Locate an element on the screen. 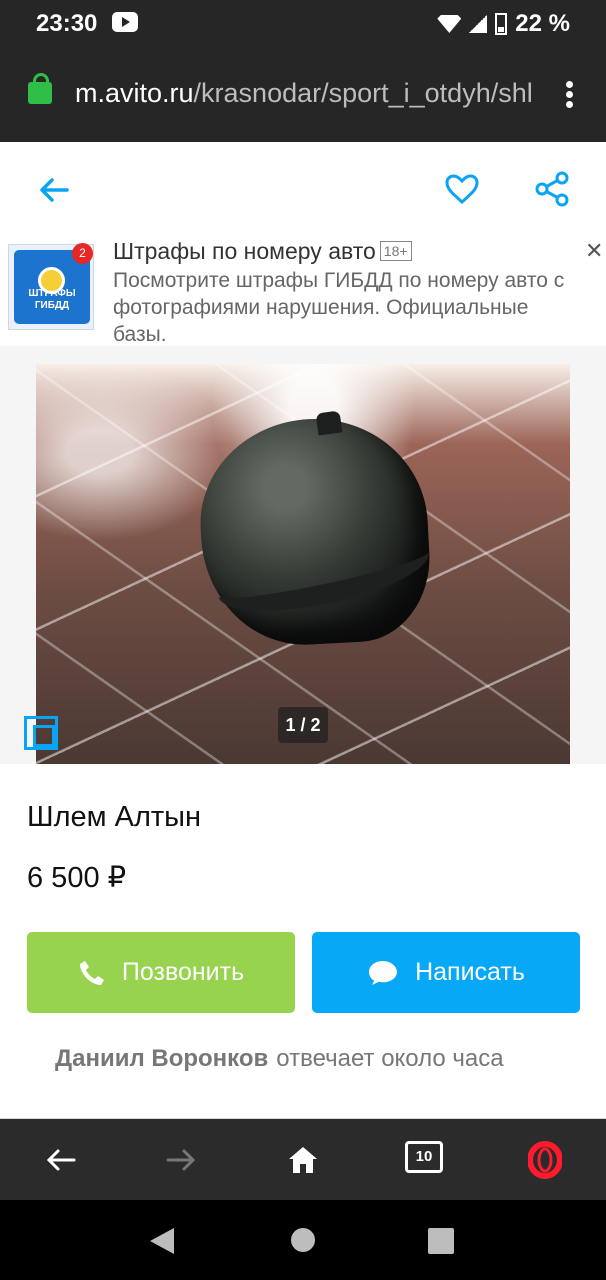  seller-response-time: отвечает около часа is located at coordinates (390, 1058).